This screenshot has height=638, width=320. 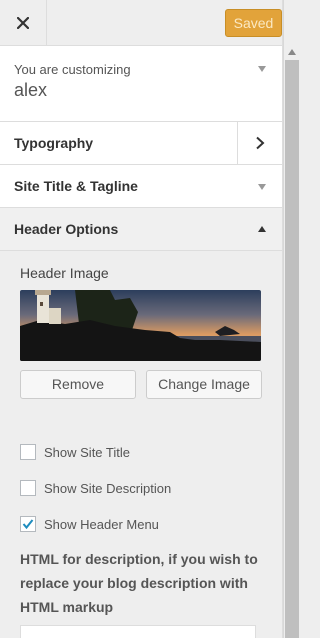 What do you see at coordinates (101, 524) in the screenshot?
I see `show-header-menu-label: Show Header Menu` at bounding box center [101, 524].